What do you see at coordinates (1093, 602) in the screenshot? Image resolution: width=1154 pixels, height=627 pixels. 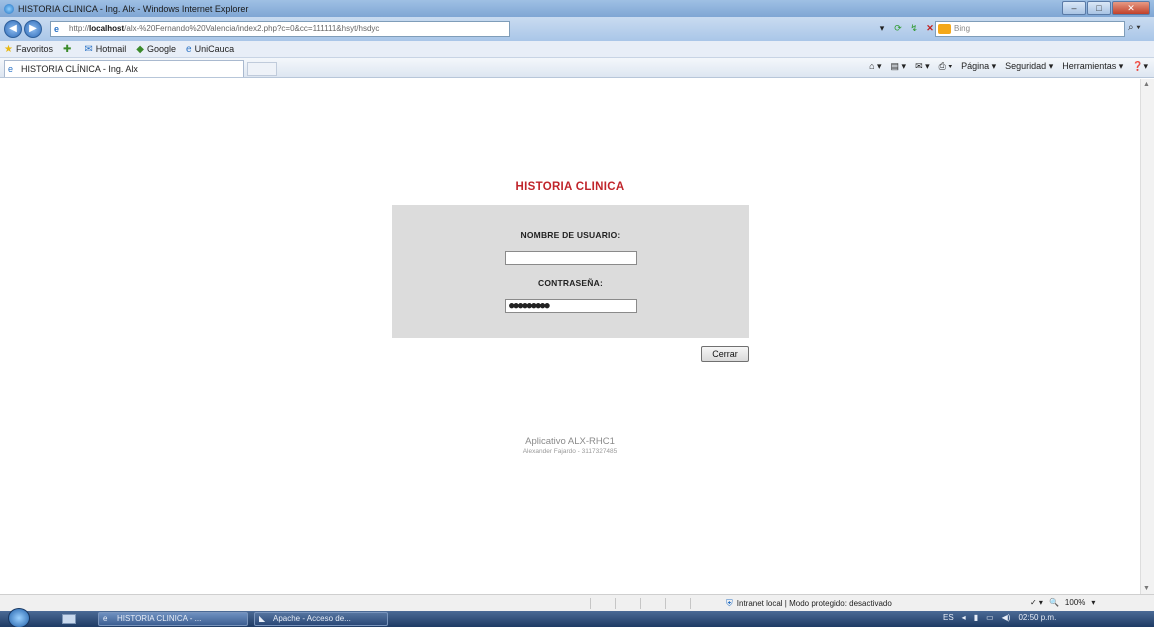 I see `zoom-dropdown-icon: ▾` at bounding box center [1093, 602].